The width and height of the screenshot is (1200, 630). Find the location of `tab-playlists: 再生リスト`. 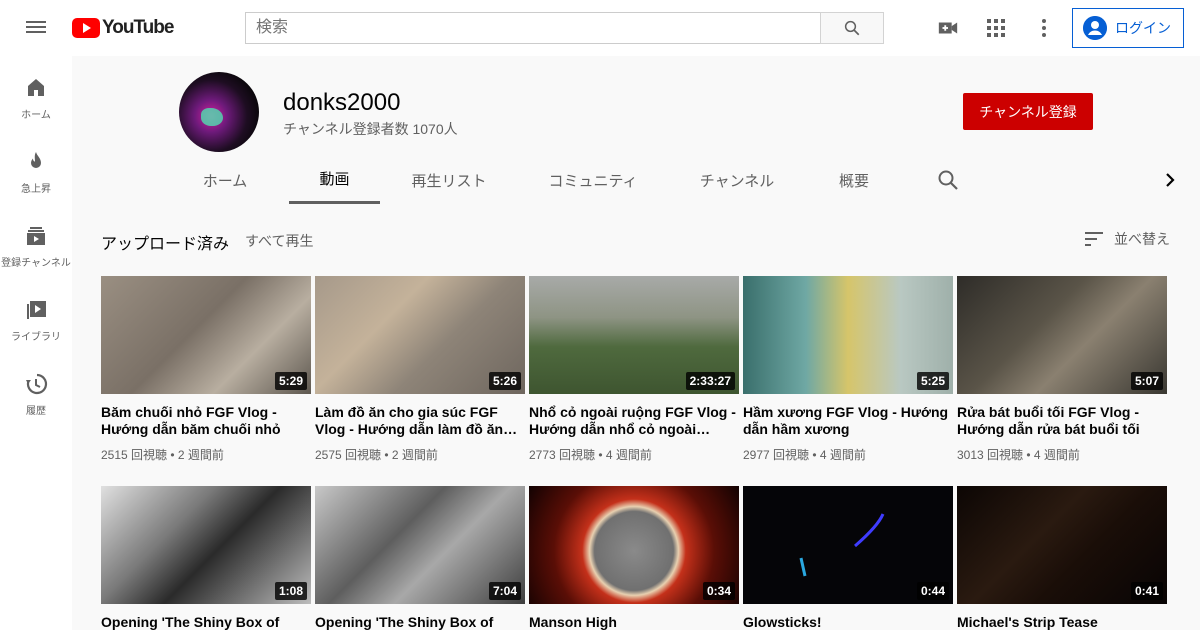

tab-playlists: 再生リスト is located at coordinates (449, 180).